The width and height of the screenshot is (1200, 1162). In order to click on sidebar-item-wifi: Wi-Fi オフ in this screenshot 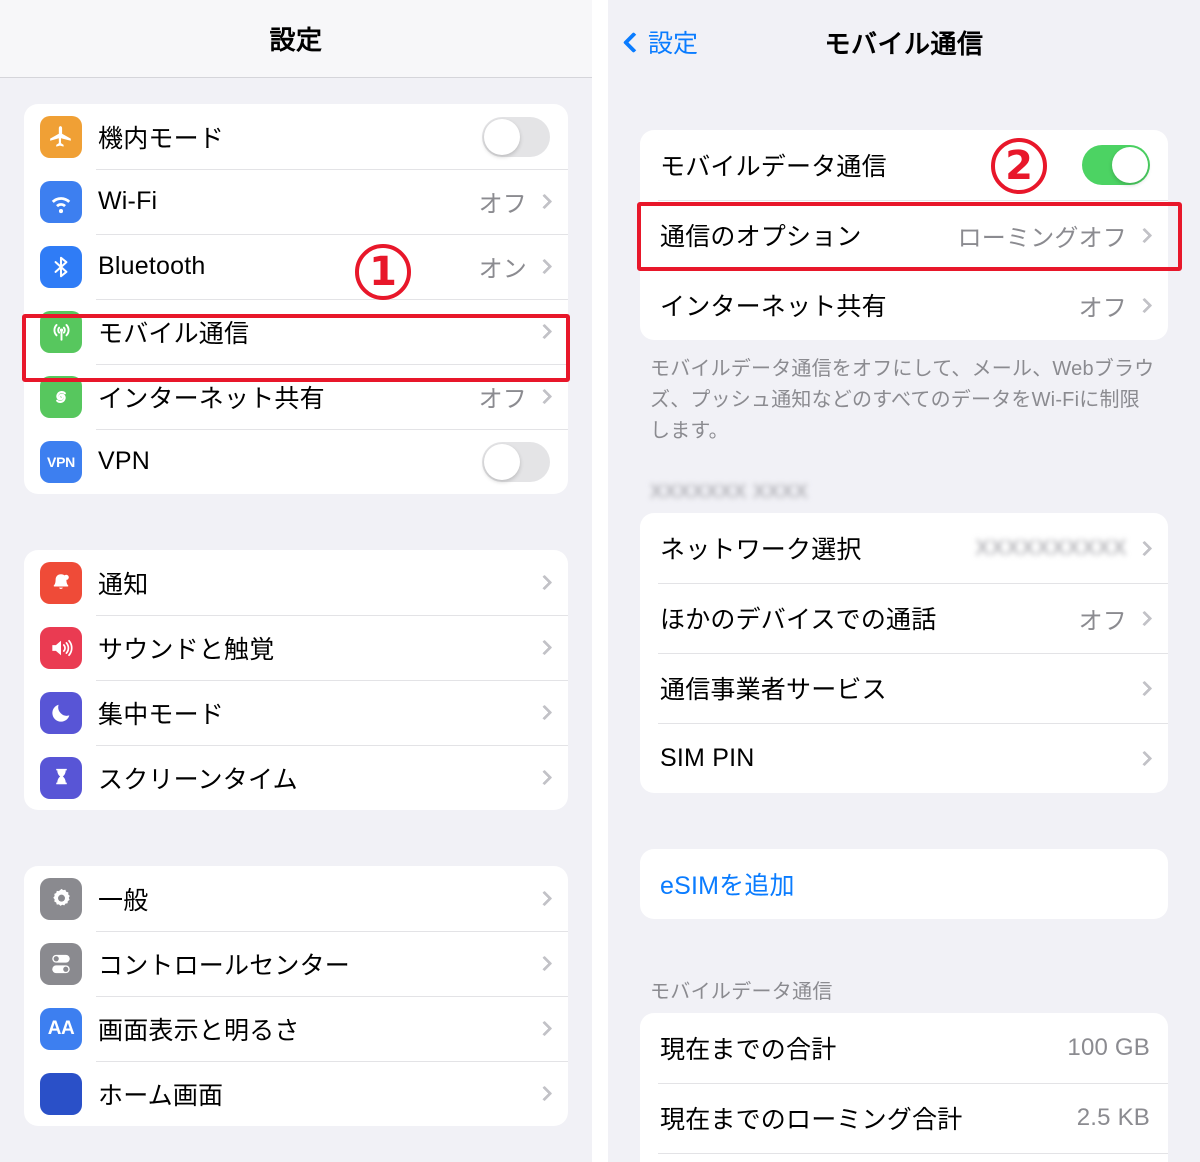, I will do `click(296, 201)`.